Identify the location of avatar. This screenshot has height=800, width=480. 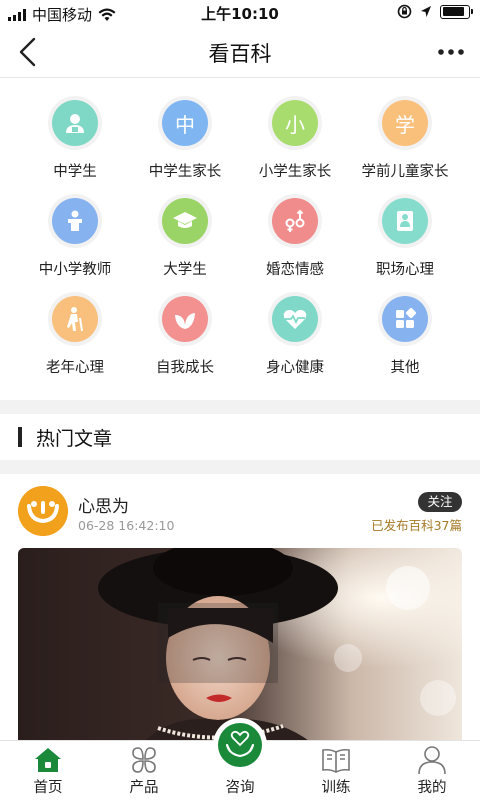
(43, 511).